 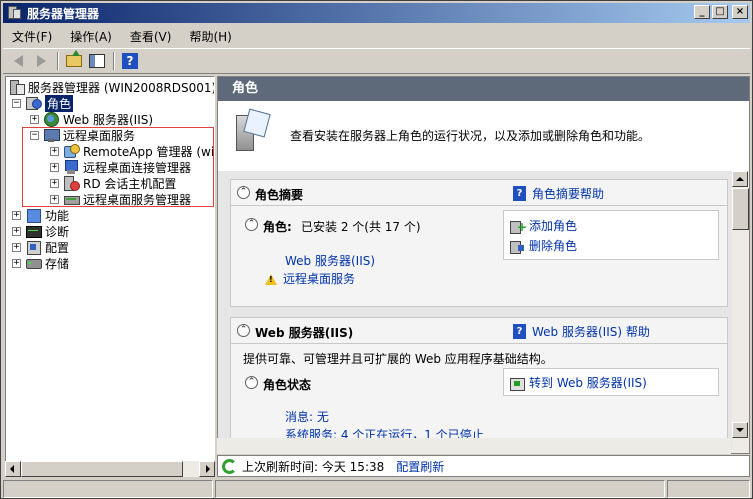 I want to click on up-level-button, so click(x=74, y=61).